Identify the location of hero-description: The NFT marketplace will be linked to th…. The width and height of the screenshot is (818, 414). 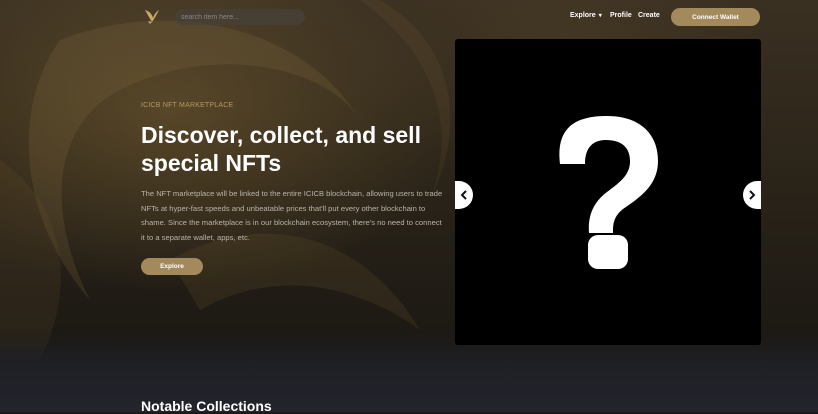
(292, 215).